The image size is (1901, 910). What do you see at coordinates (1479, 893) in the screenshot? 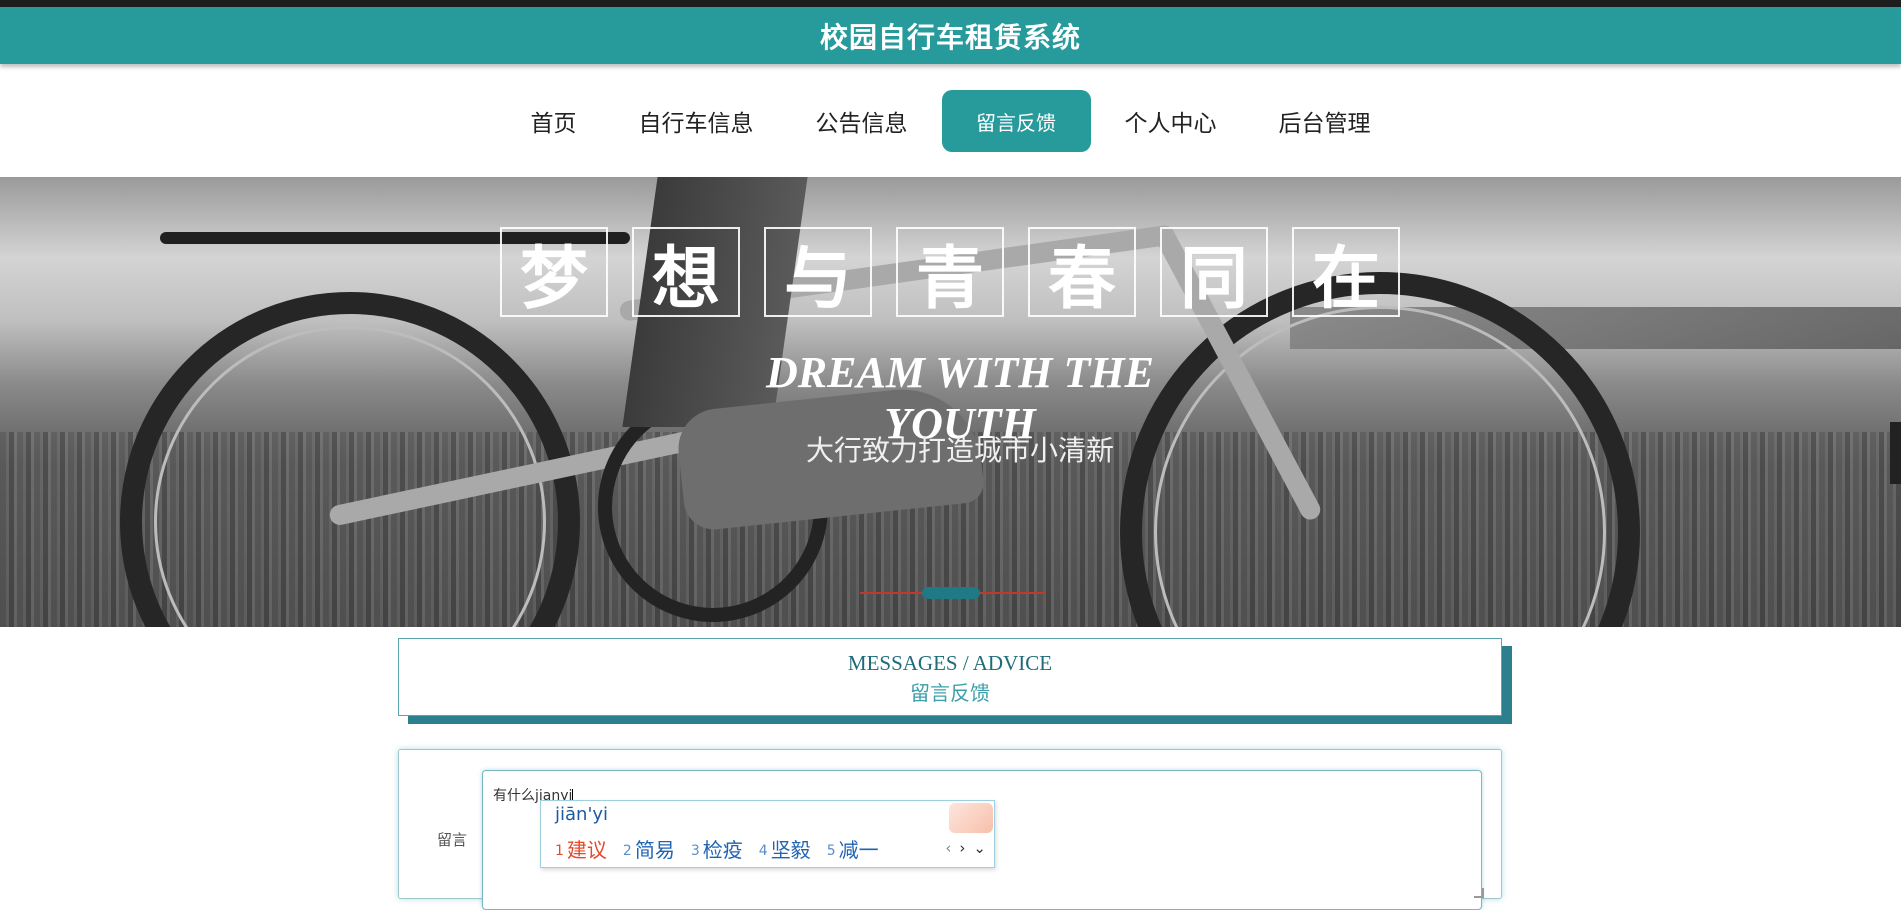
I see `textarea-resize-handle` at bounding box center [1479, 893].